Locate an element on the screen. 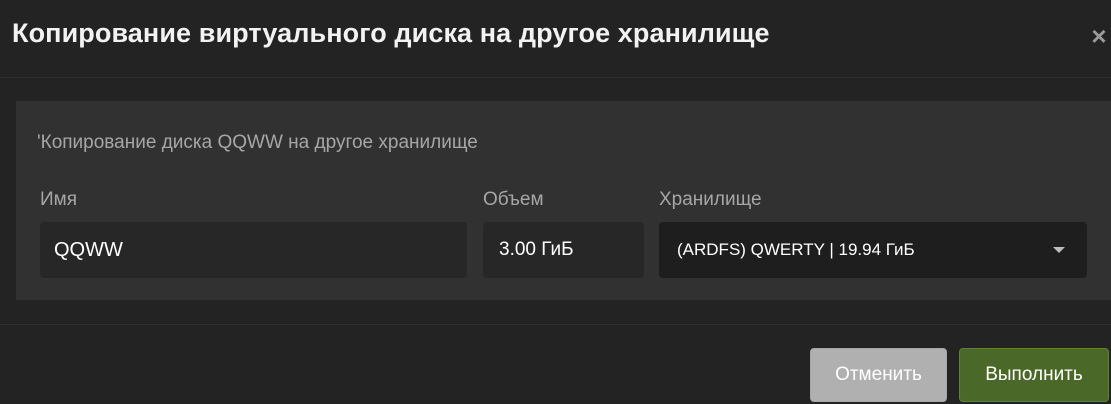 The image size is (1111, 404). chevron-down-icon is located at coordinates (1059, 250).